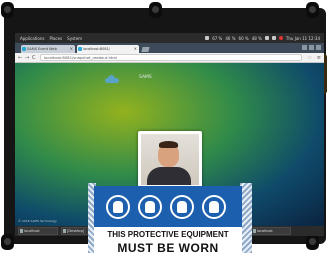 This screenshot has height=253, width=330. I want to click on person-body, so click(169, 176).